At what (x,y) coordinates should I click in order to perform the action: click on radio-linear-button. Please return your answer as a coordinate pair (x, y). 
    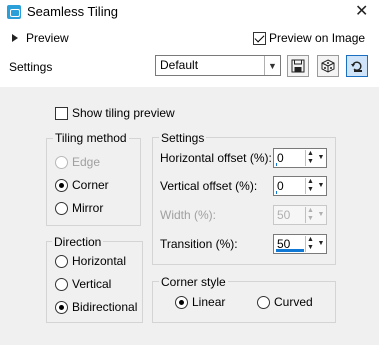
    Looking at the image, I should click on (181, 302).